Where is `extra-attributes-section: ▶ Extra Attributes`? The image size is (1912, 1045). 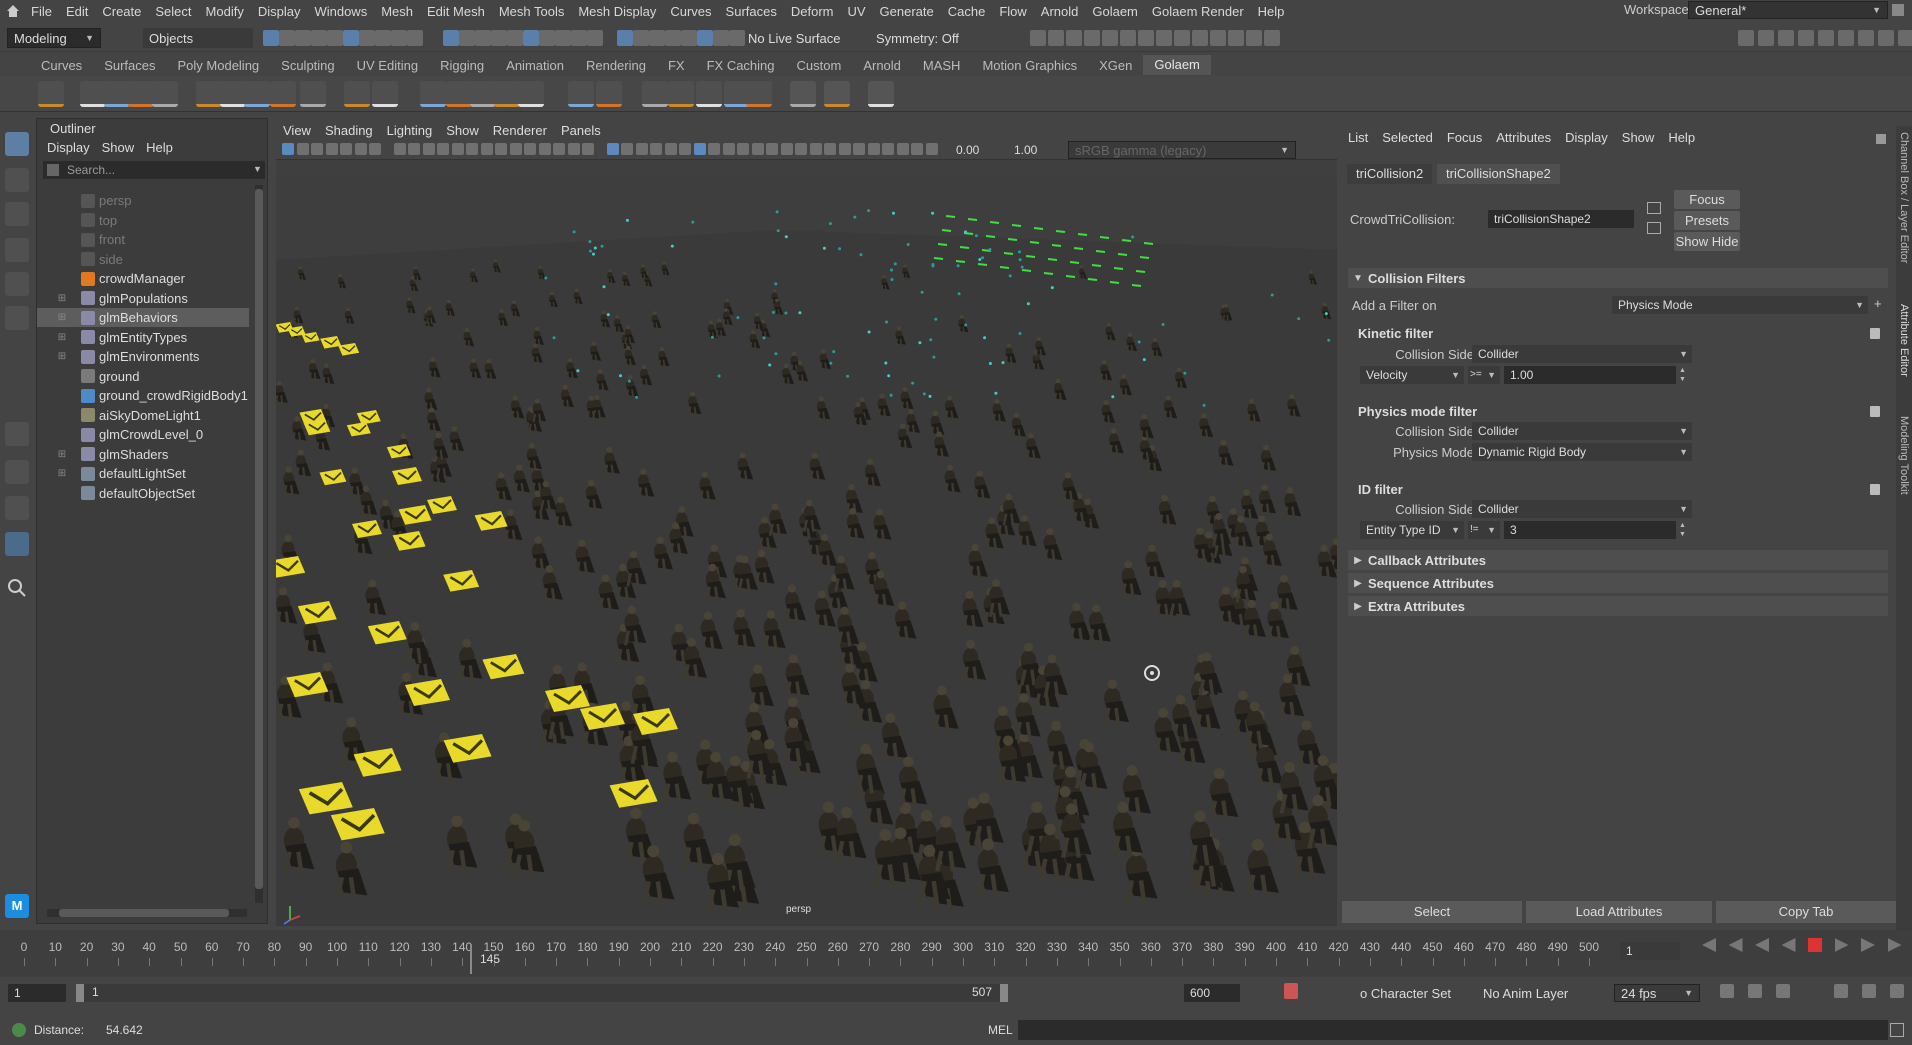
extra-attributes-section: ▶ Extra Attributes is located at coordinates (1618, 606).